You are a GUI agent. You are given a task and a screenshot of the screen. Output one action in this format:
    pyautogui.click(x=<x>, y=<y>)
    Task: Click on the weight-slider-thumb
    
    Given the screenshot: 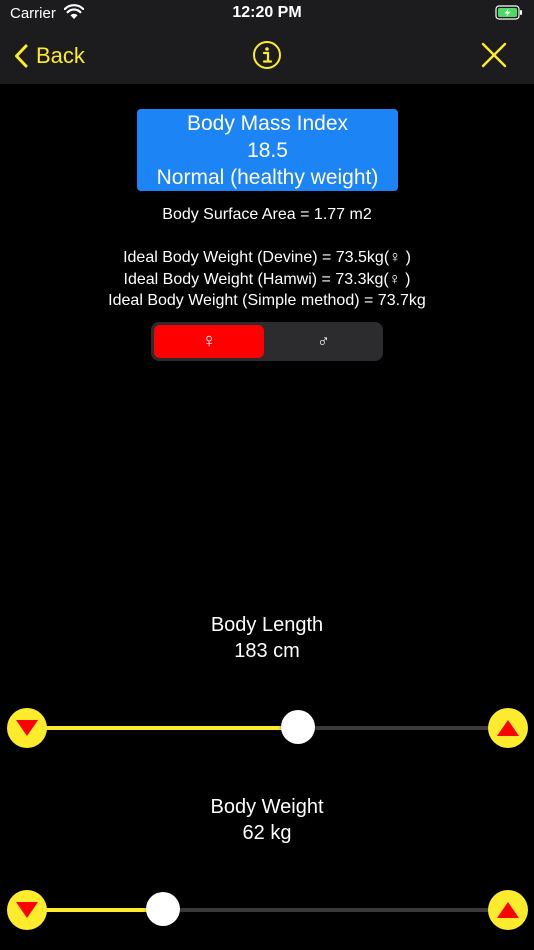 What is the action you would take?
    pyautogui.click(x=163, y=909)
    